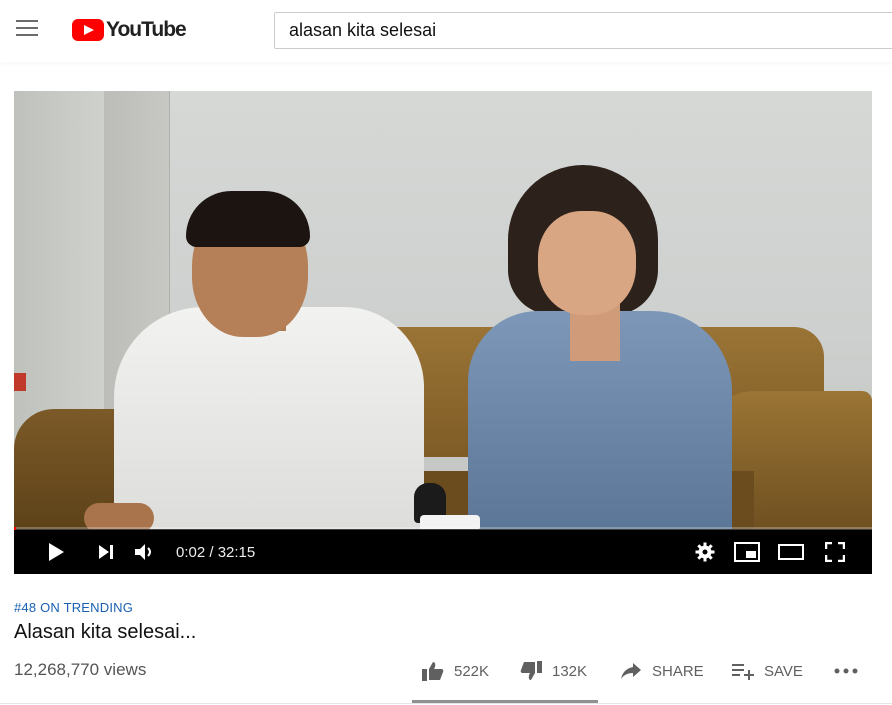 The height and width of the screenshot is (705, 892). Describe the element at coordinates (363, 30) in the screenshot. I see `search-query-text: alasan kita selesai` at that location.